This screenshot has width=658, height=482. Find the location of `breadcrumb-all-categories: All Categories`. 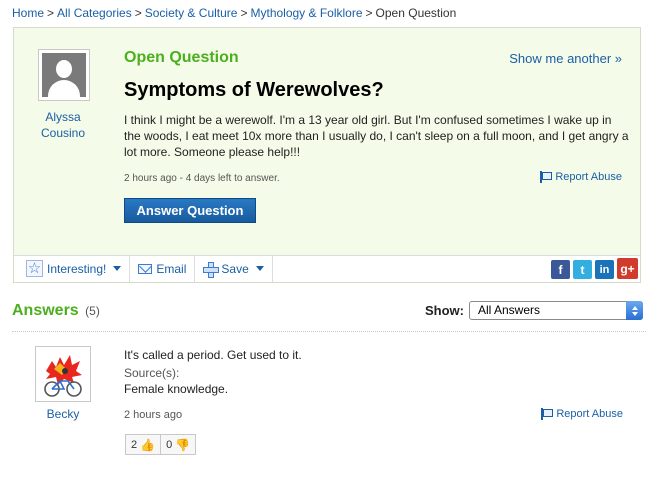

breadcrumb-all-categories: All Categories is located at coordinates (94, 13).